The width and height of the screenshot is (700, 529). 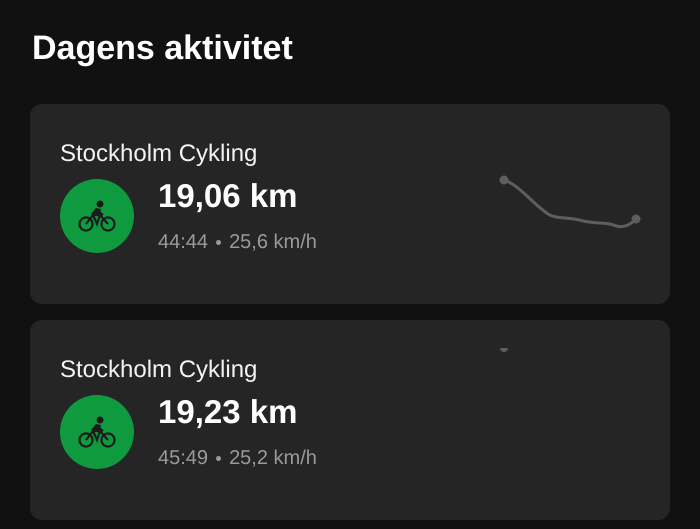 I want to click on duration-value: 45:49, so click(x=183, y=458).